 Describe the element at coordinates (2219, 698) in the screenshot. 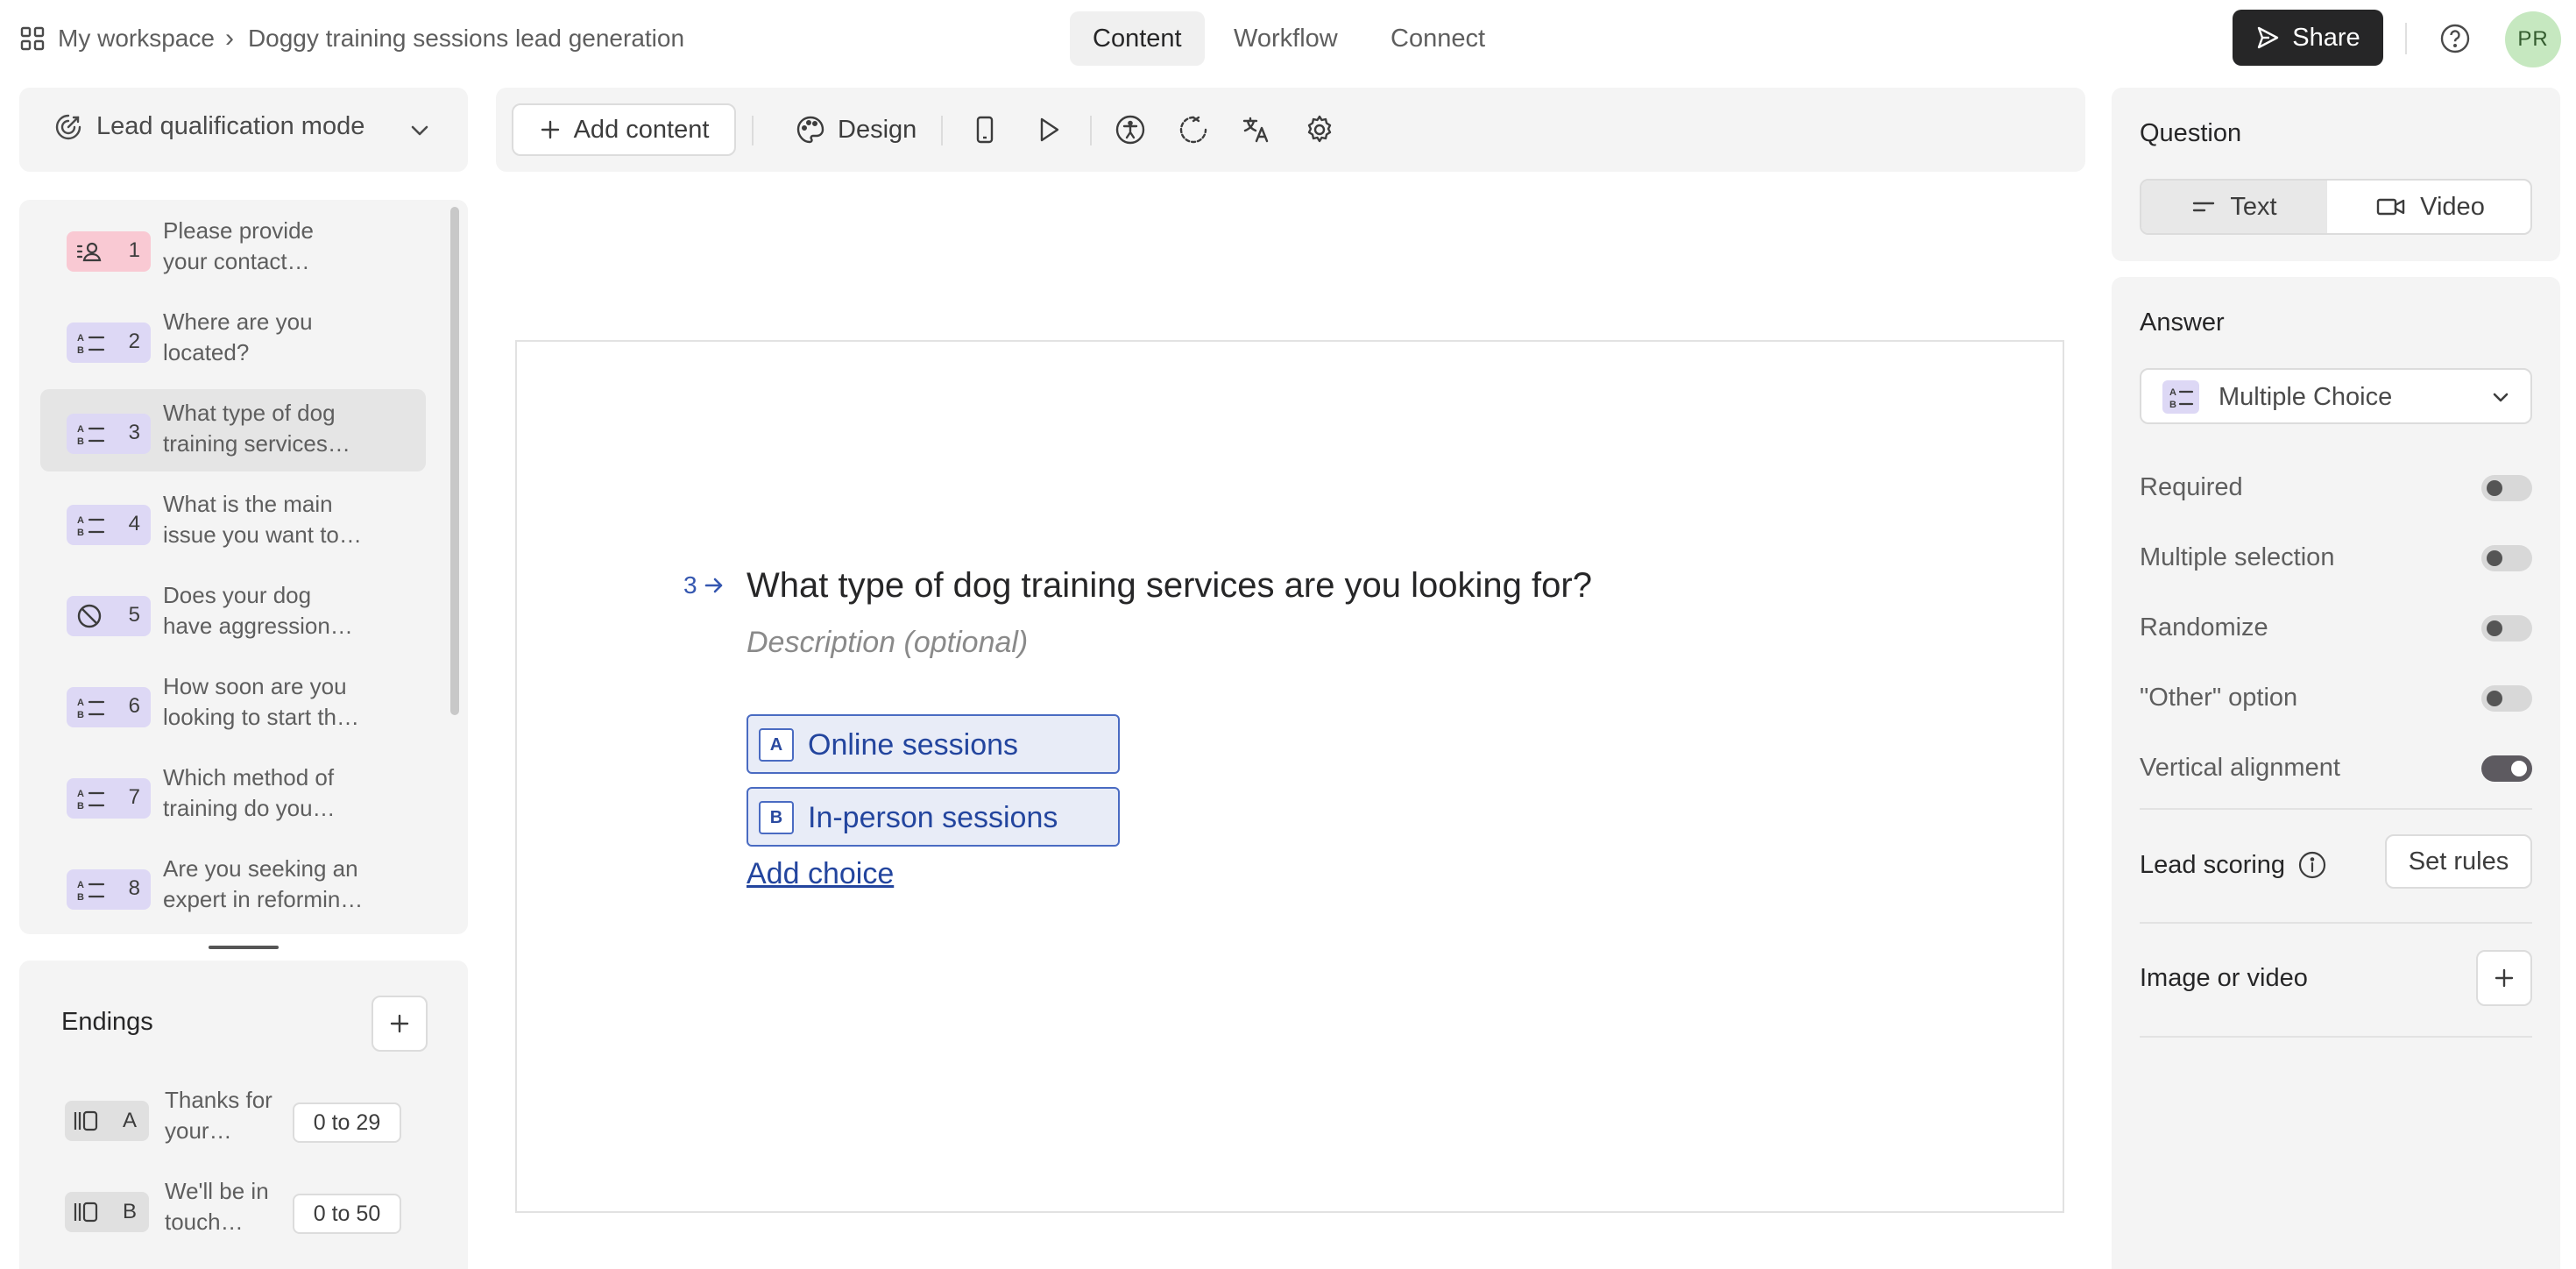

I see `setting-label: "Other" option` at that location.